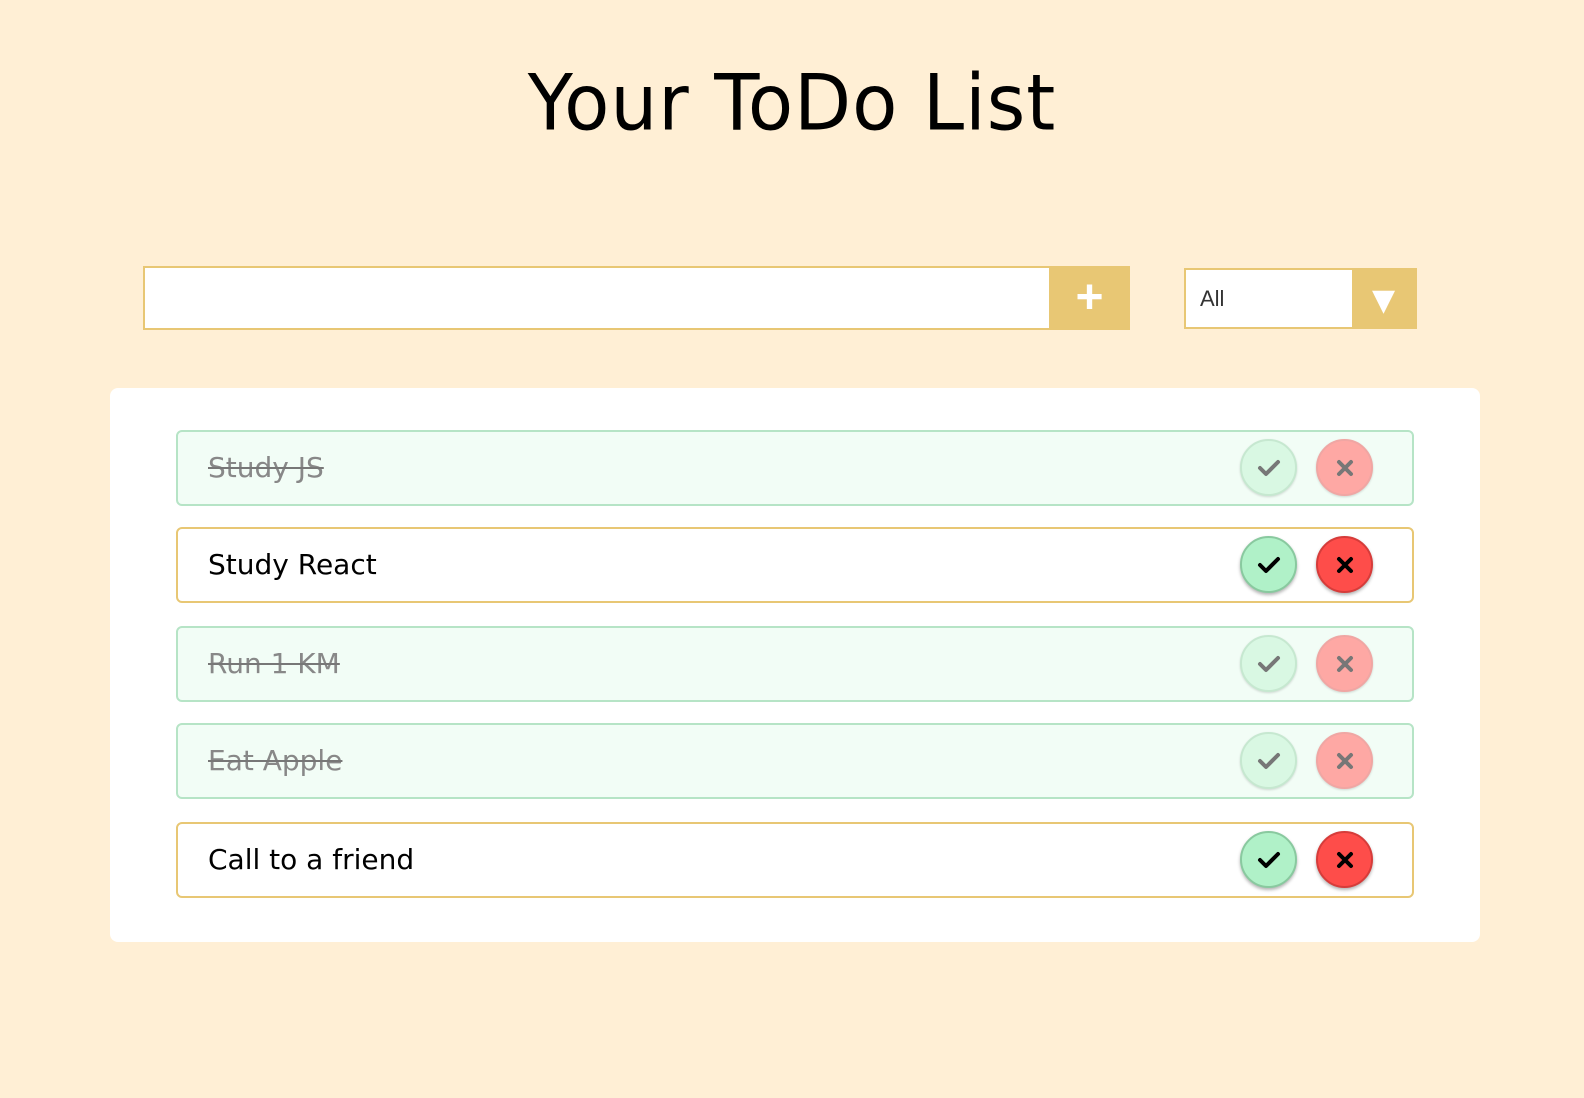 This screenshot has height=1098, width=1584. I want to click on todo-item: Eat Apple, so click(795, 761).